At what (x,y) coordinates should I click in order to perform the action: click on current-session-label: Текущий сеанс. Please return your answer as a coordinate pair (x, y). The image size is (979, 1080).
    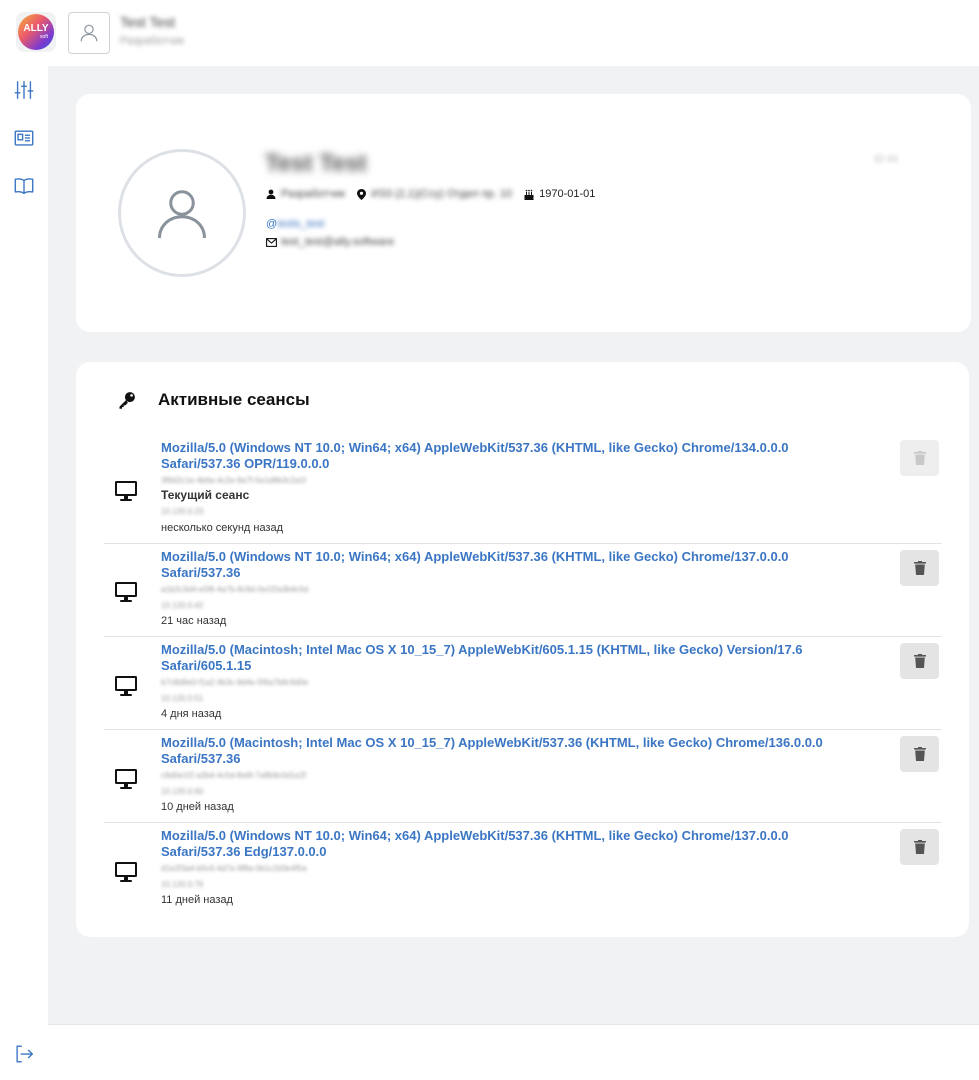
    Looking at the image, I should click on (205, 495).